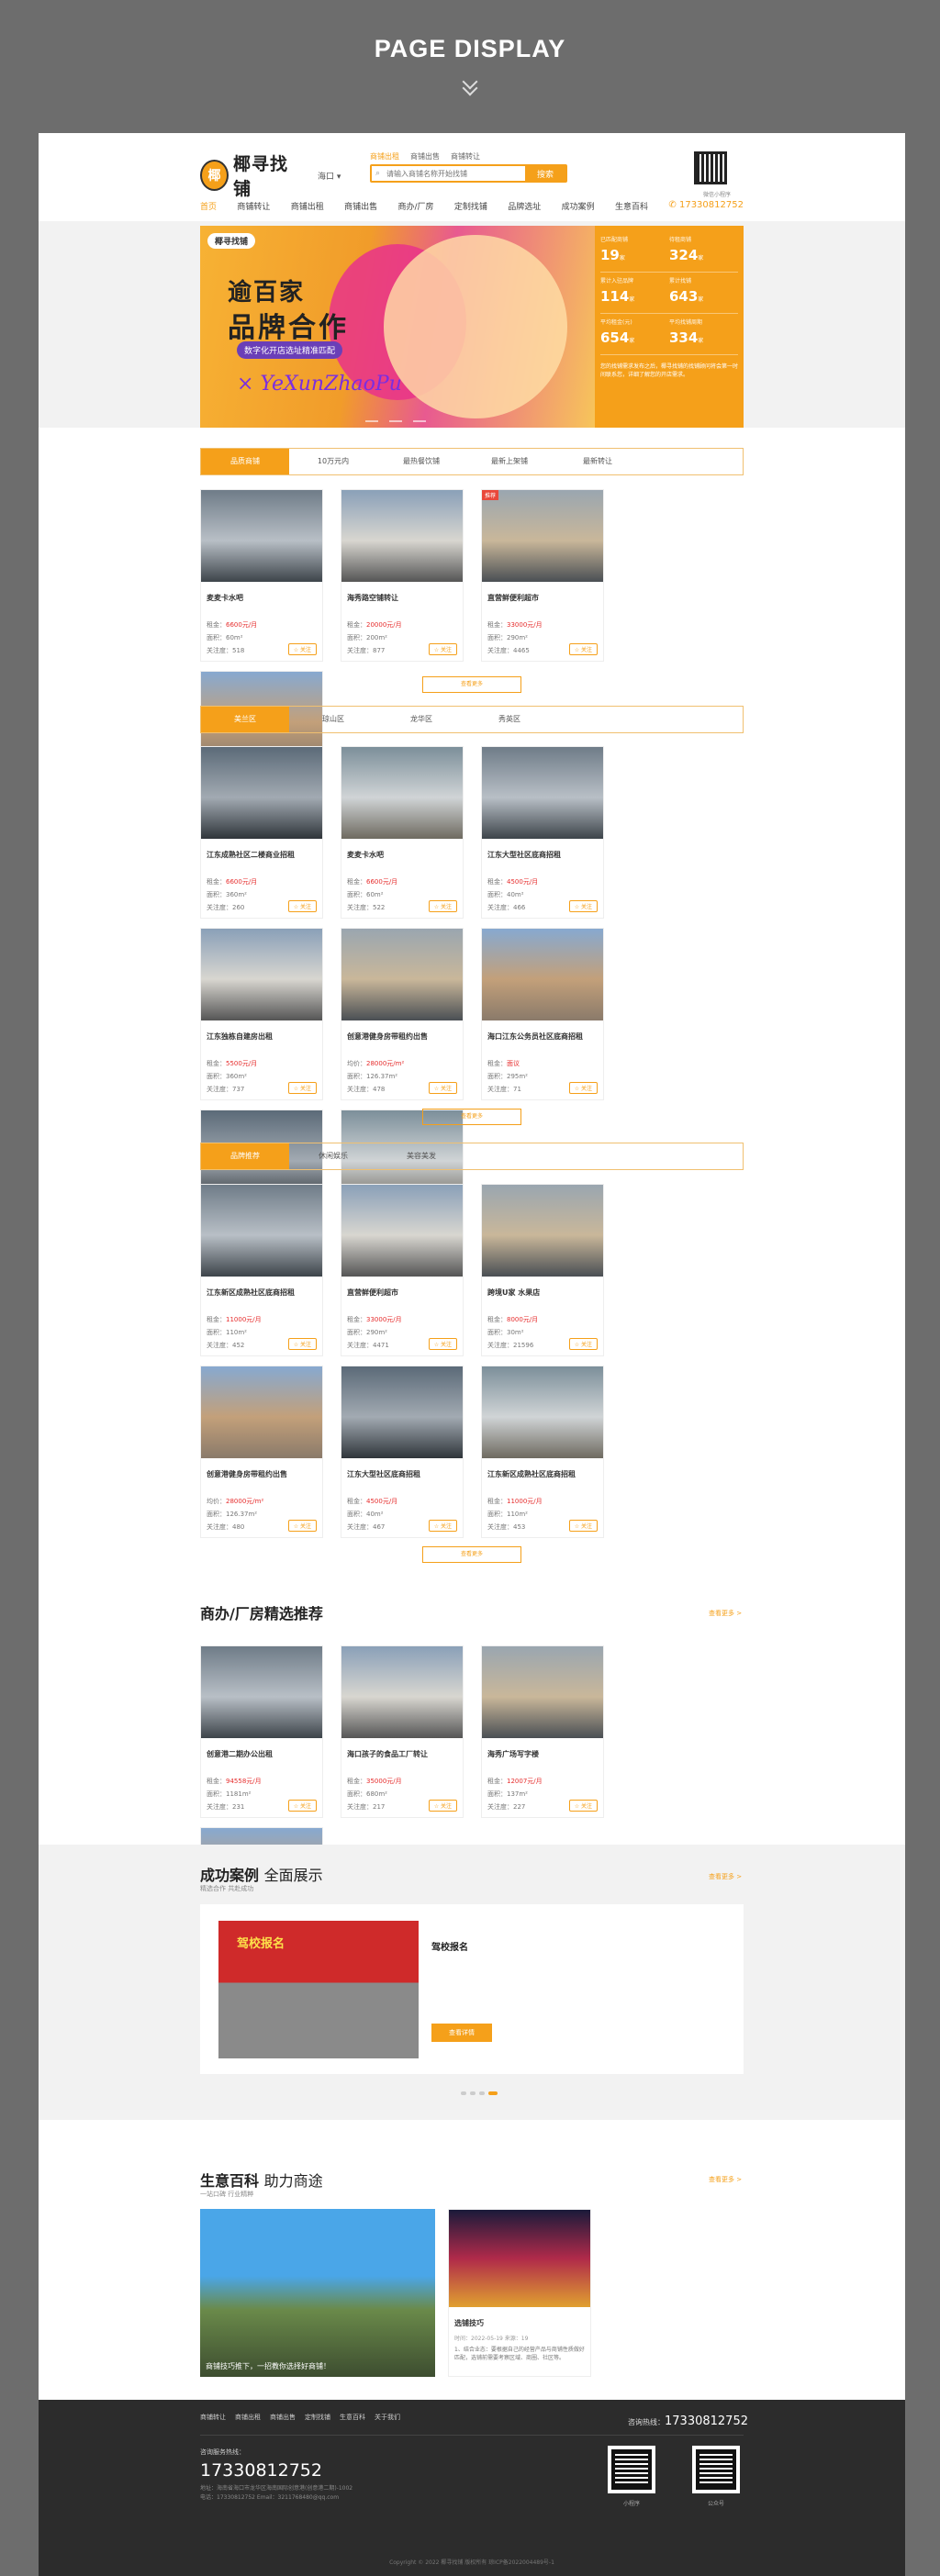 The width and height of the screenshot is (940, 2576). Describe the element at coordinates (402, 1452) in the screenshot. I see `listing-card: 江东大型社区底商招租 租金：4500元/月 面积：40m² 关注度：467 ☆ 关注` at that location.